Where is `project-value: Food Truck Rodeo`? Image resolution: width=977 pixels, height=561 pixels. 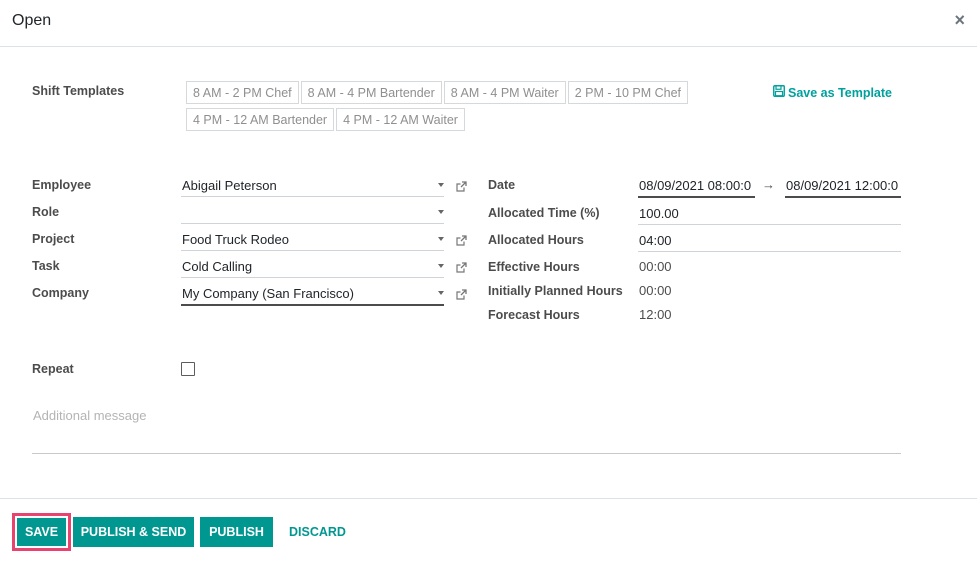 project-value: Food Truck Rodeo is located at coordinates (235, 239).